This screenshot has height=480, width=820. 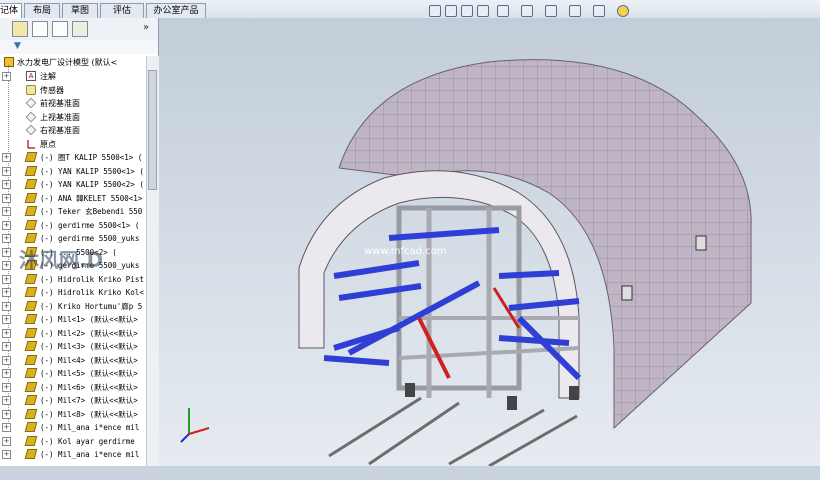 I want to click on tree-item: + (-) Kol ayar gerdirme, so click(x=73, y=441).